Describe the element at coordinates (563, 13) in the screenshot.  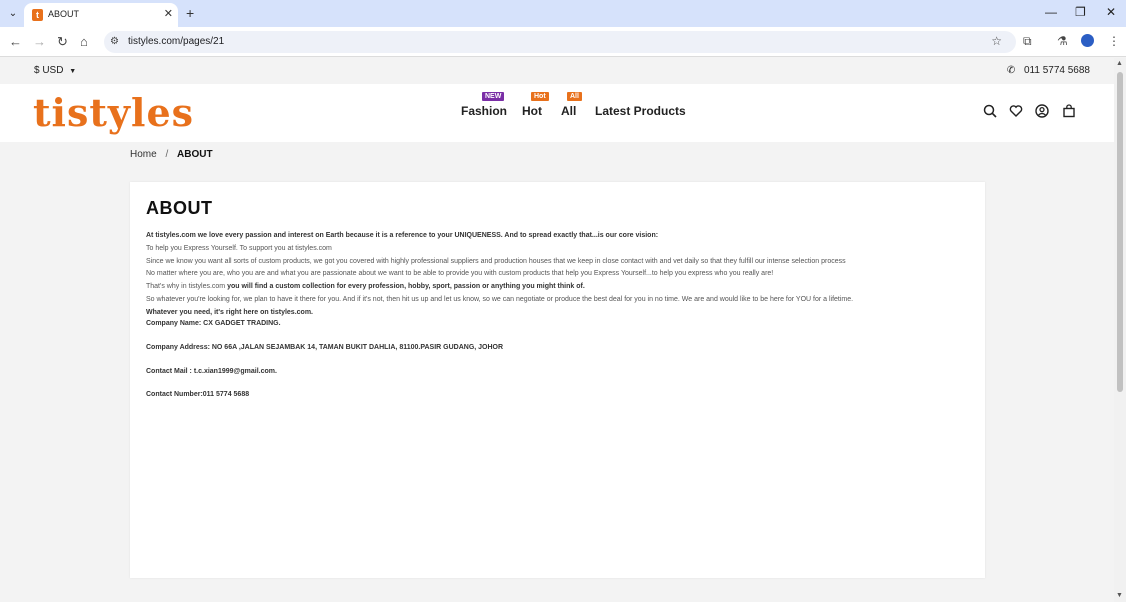
I see `browser-tab-strip: ⌄ t ABOUT ✕ + ― ❐ ✕` at that location.